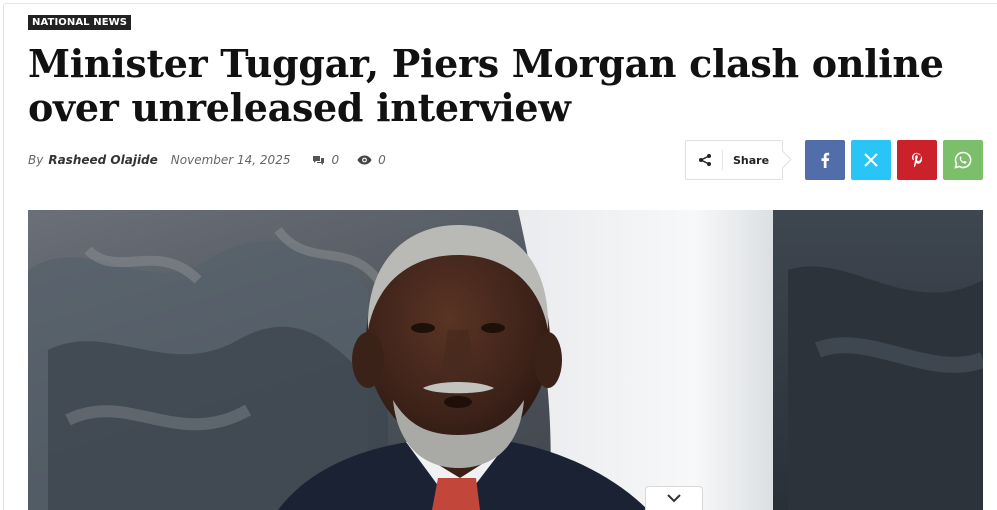 This screenshot has width=997, height=510. Describe the element at coordinates (335, 160) in the screenshot. I see `comments-count-value: 0` at that location.